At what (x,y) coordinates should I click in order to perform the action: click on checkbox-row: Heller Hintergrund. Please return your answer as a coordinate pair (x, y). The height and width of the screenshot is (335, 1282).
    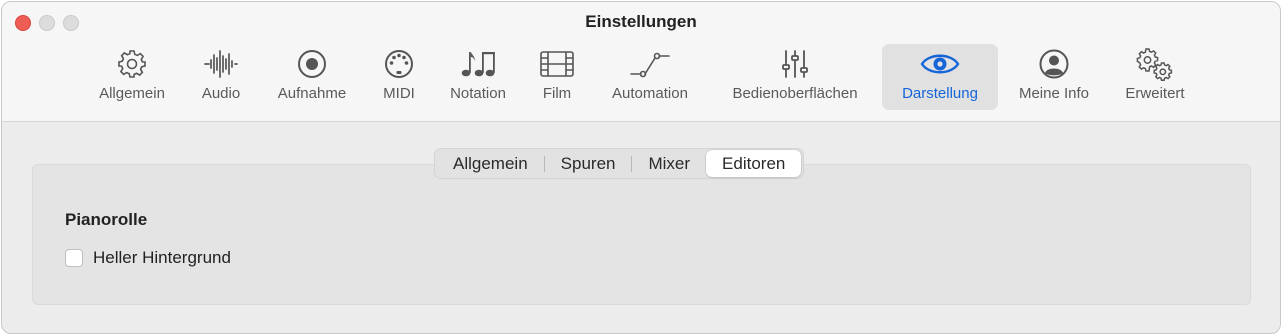
    Looking at the image, I should click on (148, 258).